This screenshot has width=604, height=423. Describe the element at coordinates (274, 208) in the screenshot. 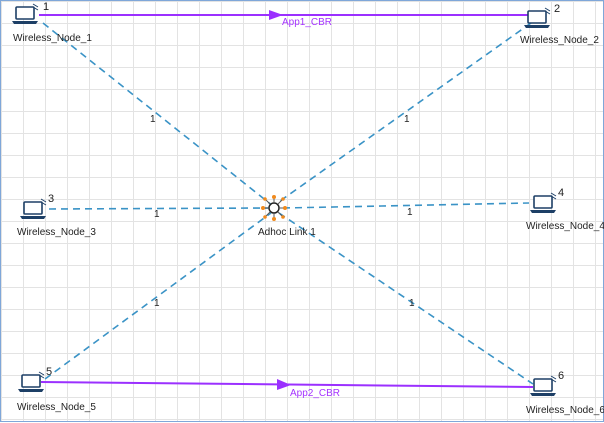

I see `adhoc-hub-icon` at that location.